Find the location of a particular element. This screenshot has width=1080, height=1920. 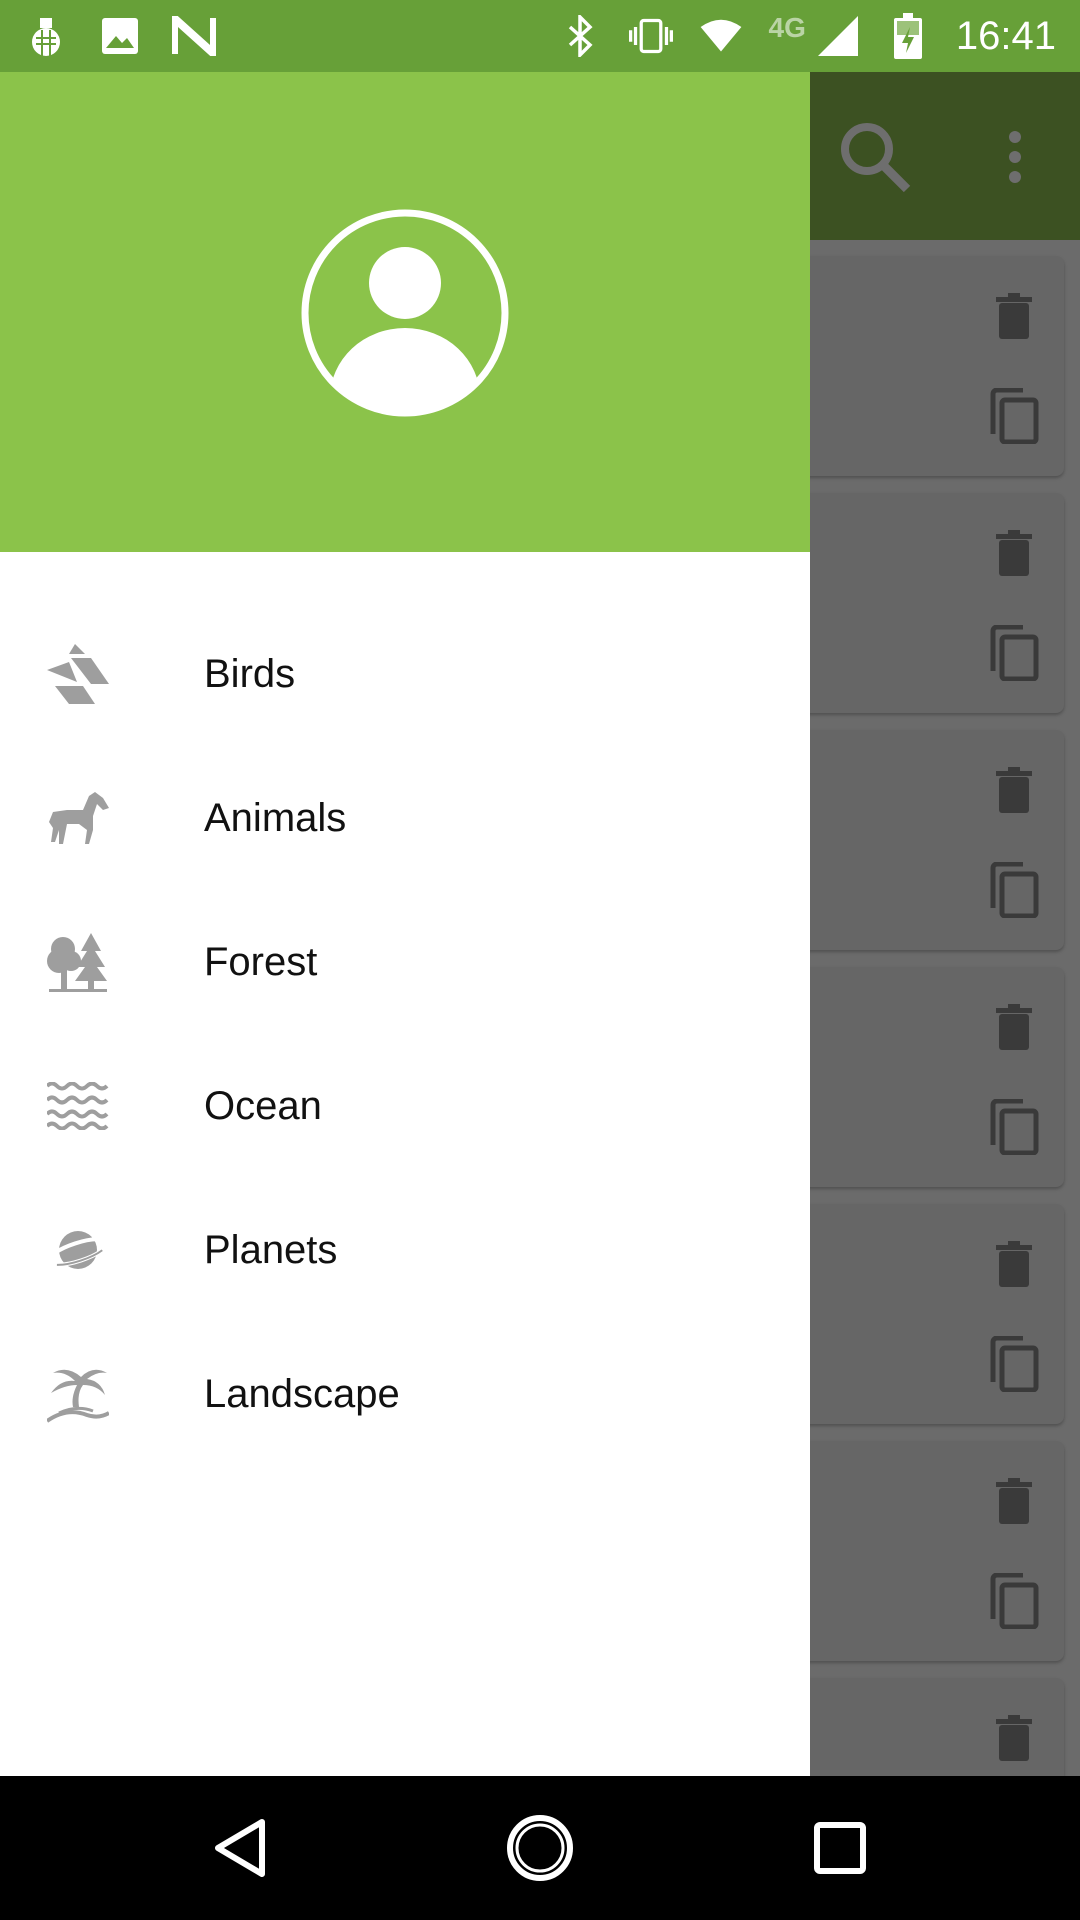

drawer-item-label: Planets is located at coordinates (271, 1249).